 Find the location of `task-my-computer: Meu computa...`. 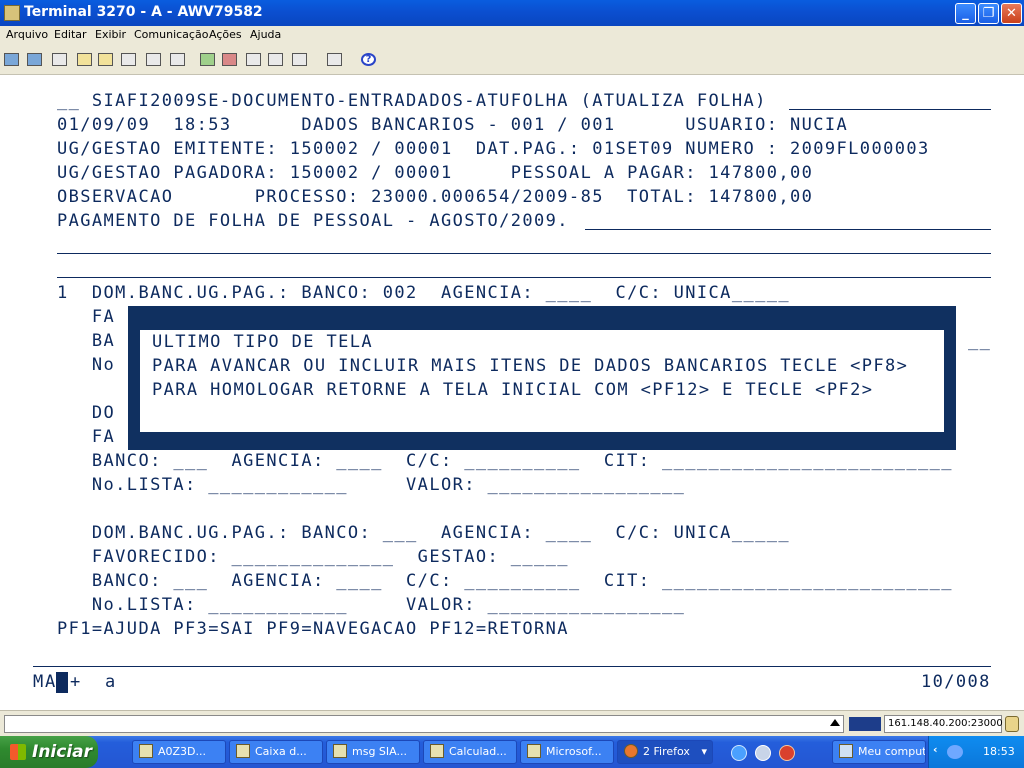

task-my-computer: Meu computa... is located at coordinates (879, 752).